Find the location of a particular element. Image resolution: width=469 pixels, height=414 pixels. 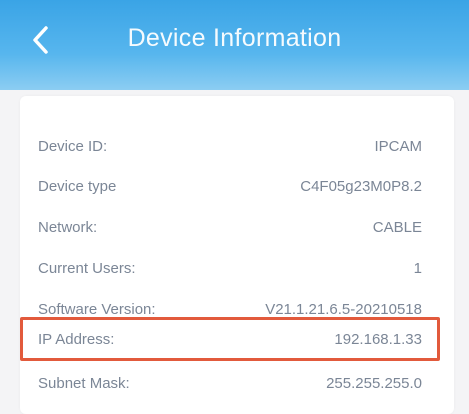

row-label: IP Address: is located at coordinates (76, 339).